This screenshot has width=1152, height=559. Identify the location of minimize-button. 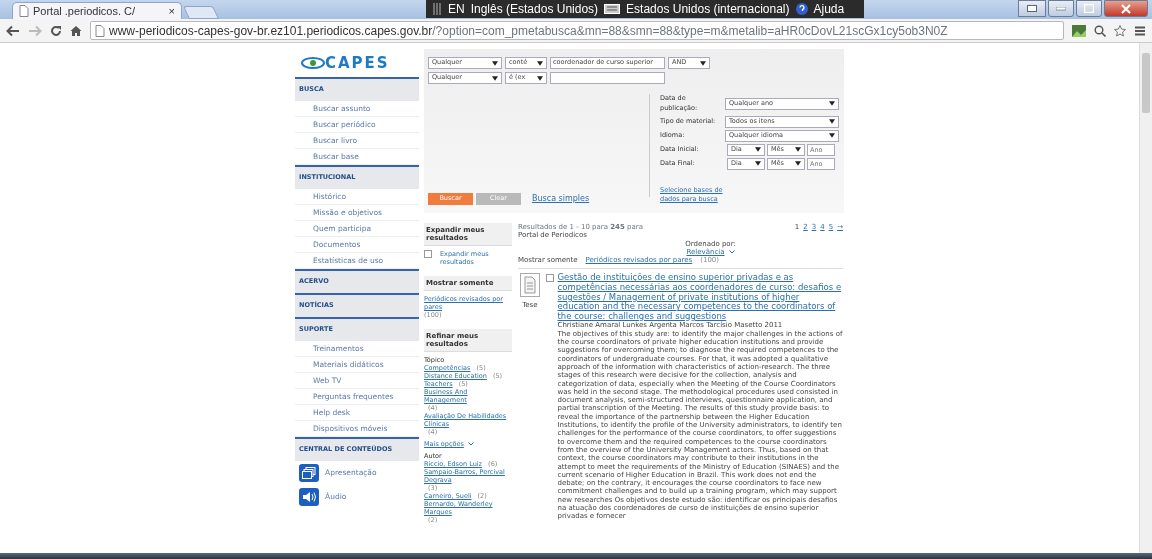
(1061, 8).